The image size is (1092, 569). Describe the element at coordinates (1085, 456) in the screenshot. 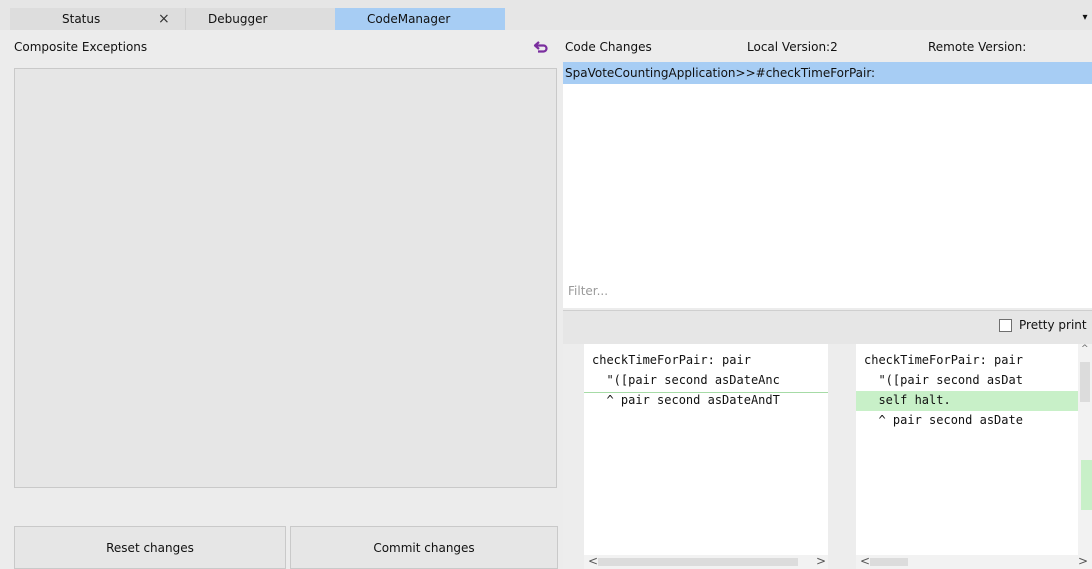

I see `vertical-scrollbar: ^` at that location.